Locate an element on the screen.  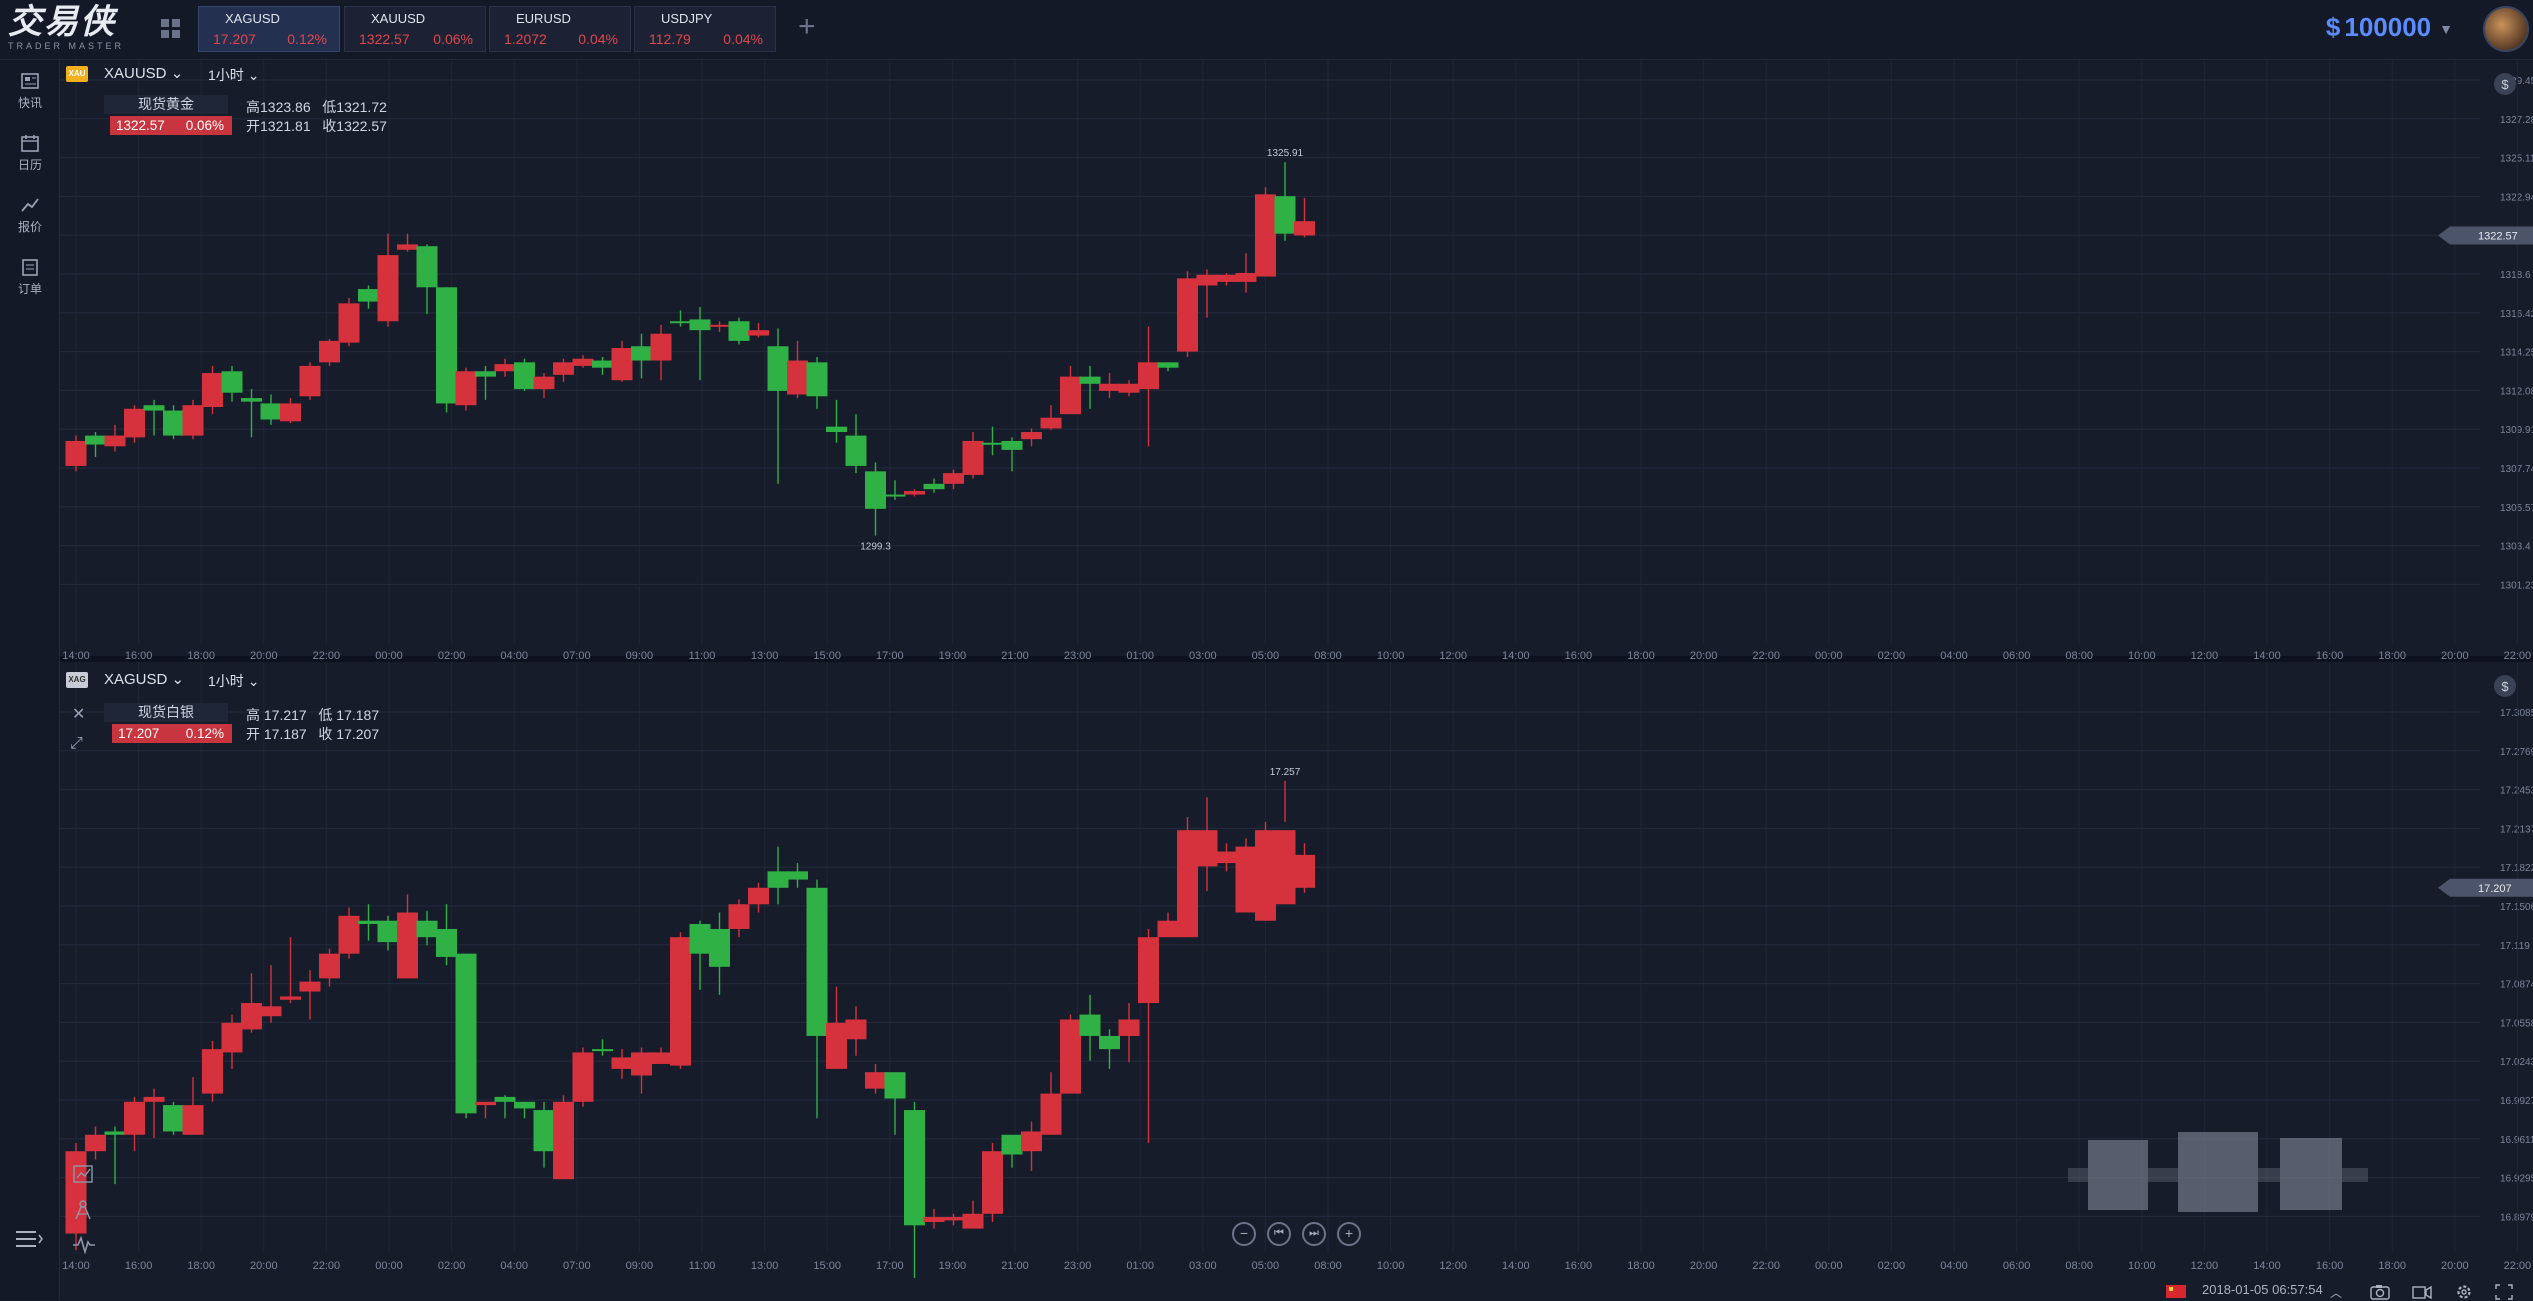
scroll-end-button: ⏭ is located at coordinates (1314, 1234).